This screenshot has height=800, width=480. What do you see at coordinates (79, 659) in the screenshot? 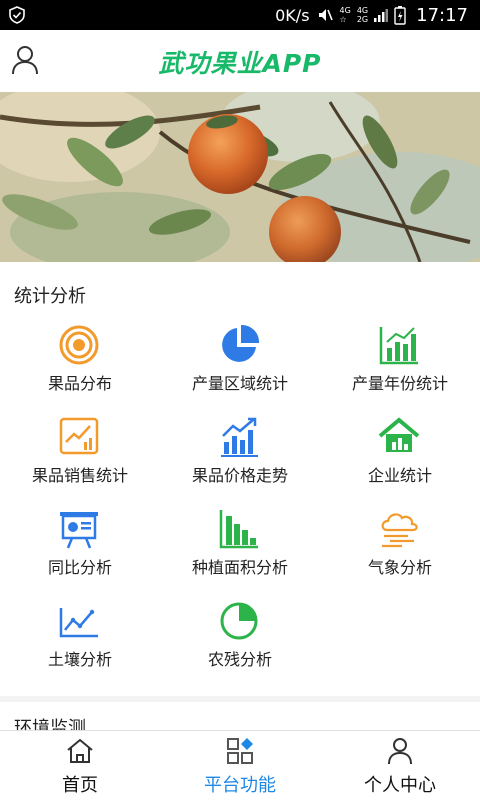
I see `menu-label: 土壤分析` at bounding box center [79, 659].